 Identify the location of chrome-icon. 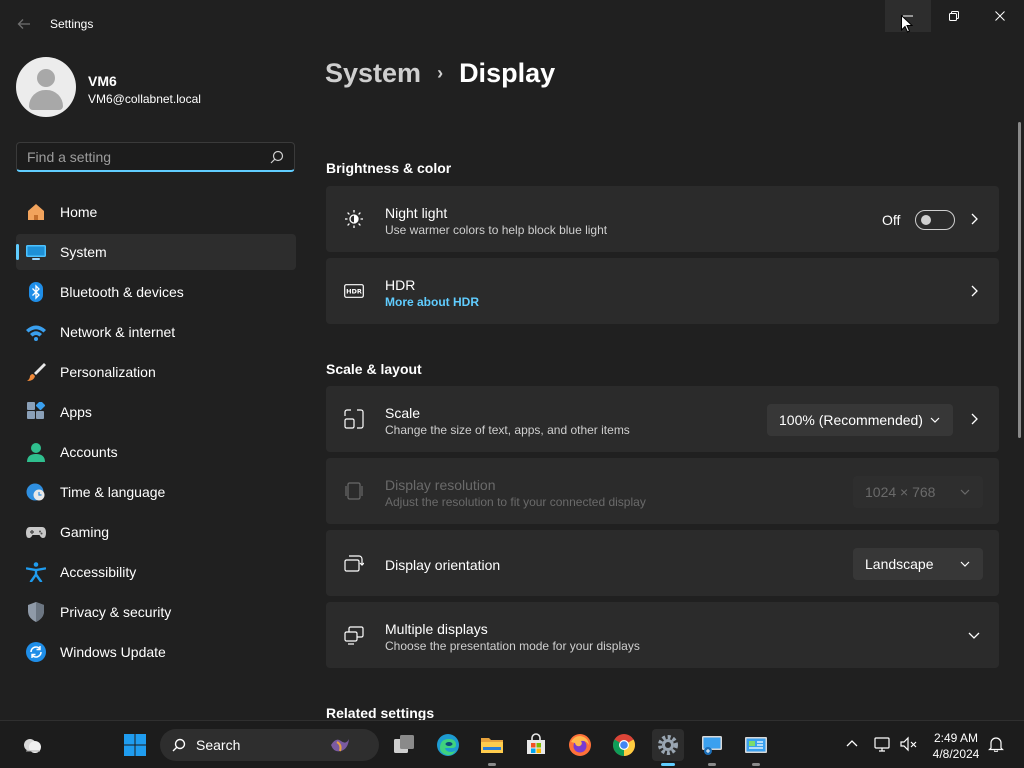
(624, 745).